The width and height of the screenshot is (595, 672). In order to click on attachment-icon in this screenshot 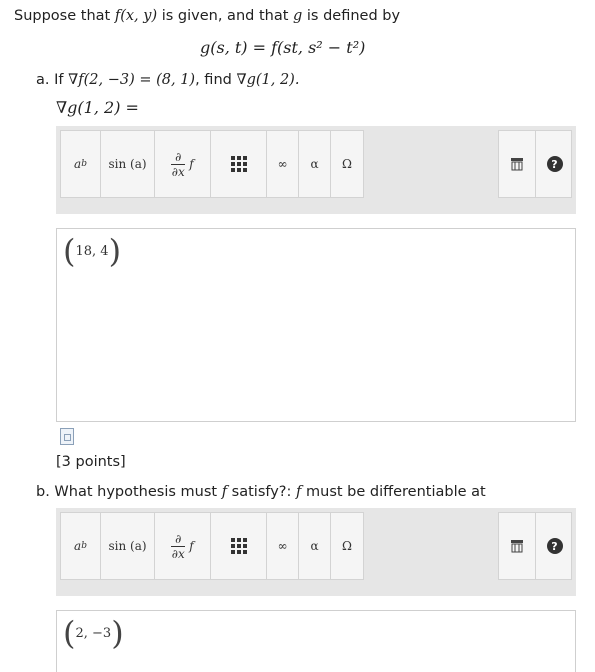, I will do `click(67, 436)`.